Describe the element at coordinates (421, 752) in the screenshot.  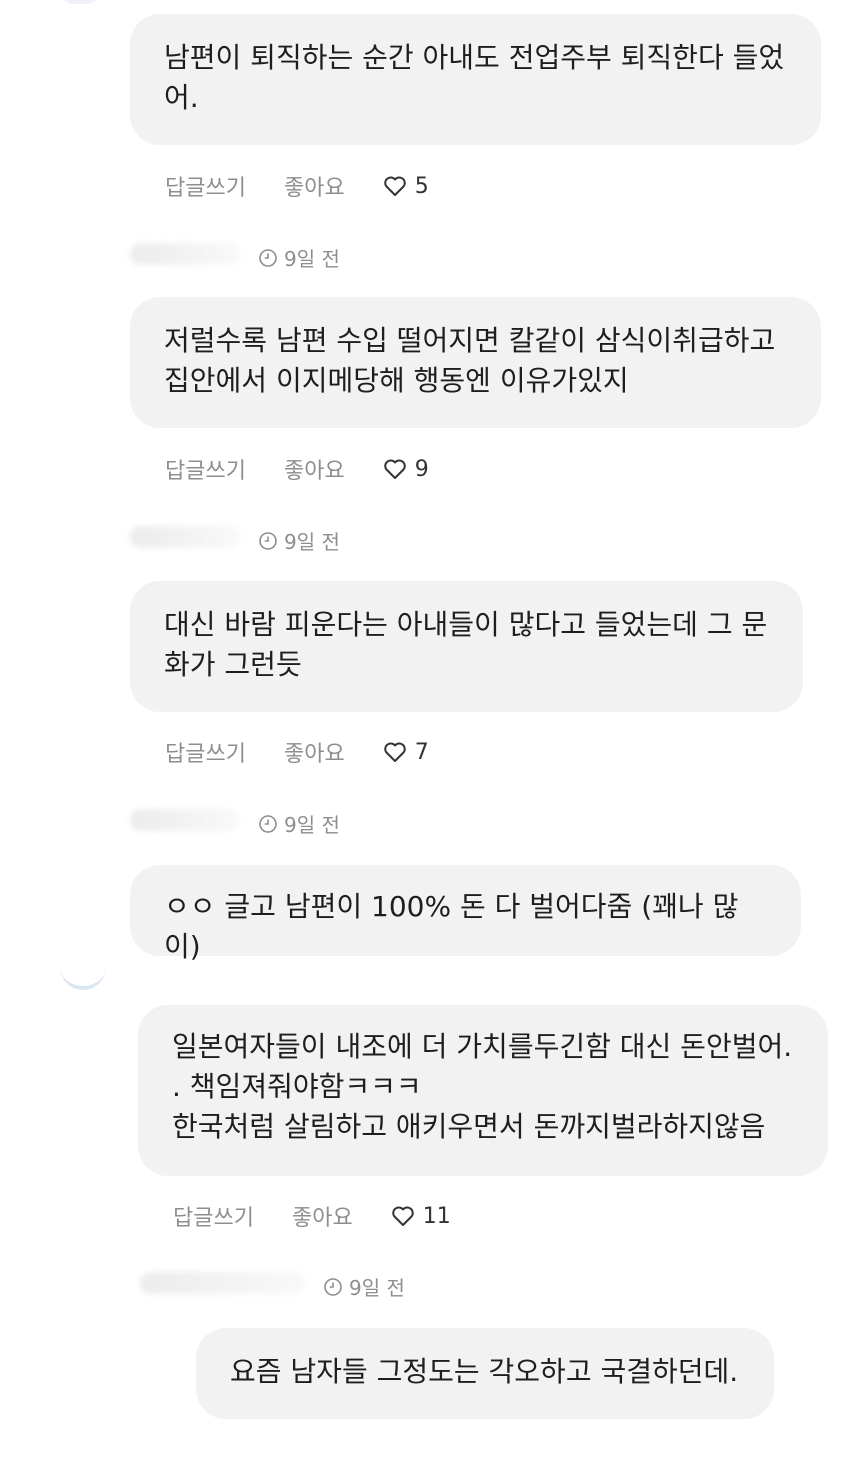
I see `like-count-value: 7` at that location.